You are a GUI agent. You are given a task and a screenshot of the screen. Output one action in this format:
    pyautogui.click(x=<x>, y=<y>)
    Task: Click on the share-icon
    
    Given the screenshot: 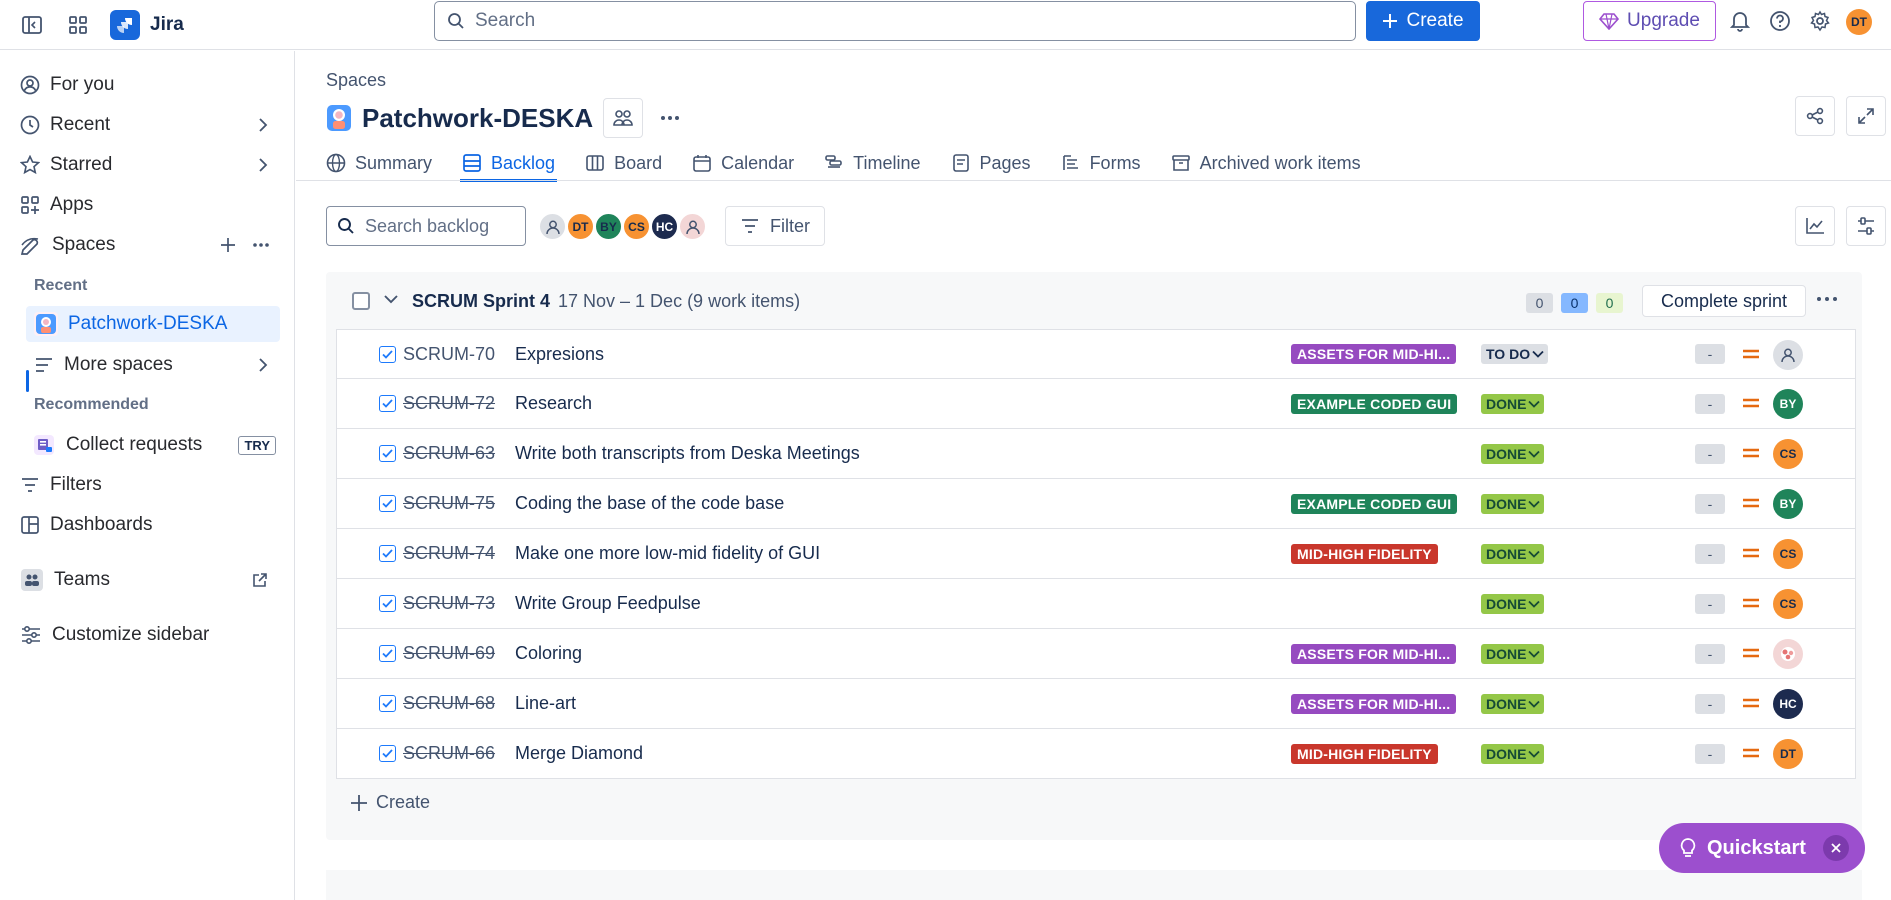 What is the action you would take?
    pyautogui.click(x=1815, y=116)
    